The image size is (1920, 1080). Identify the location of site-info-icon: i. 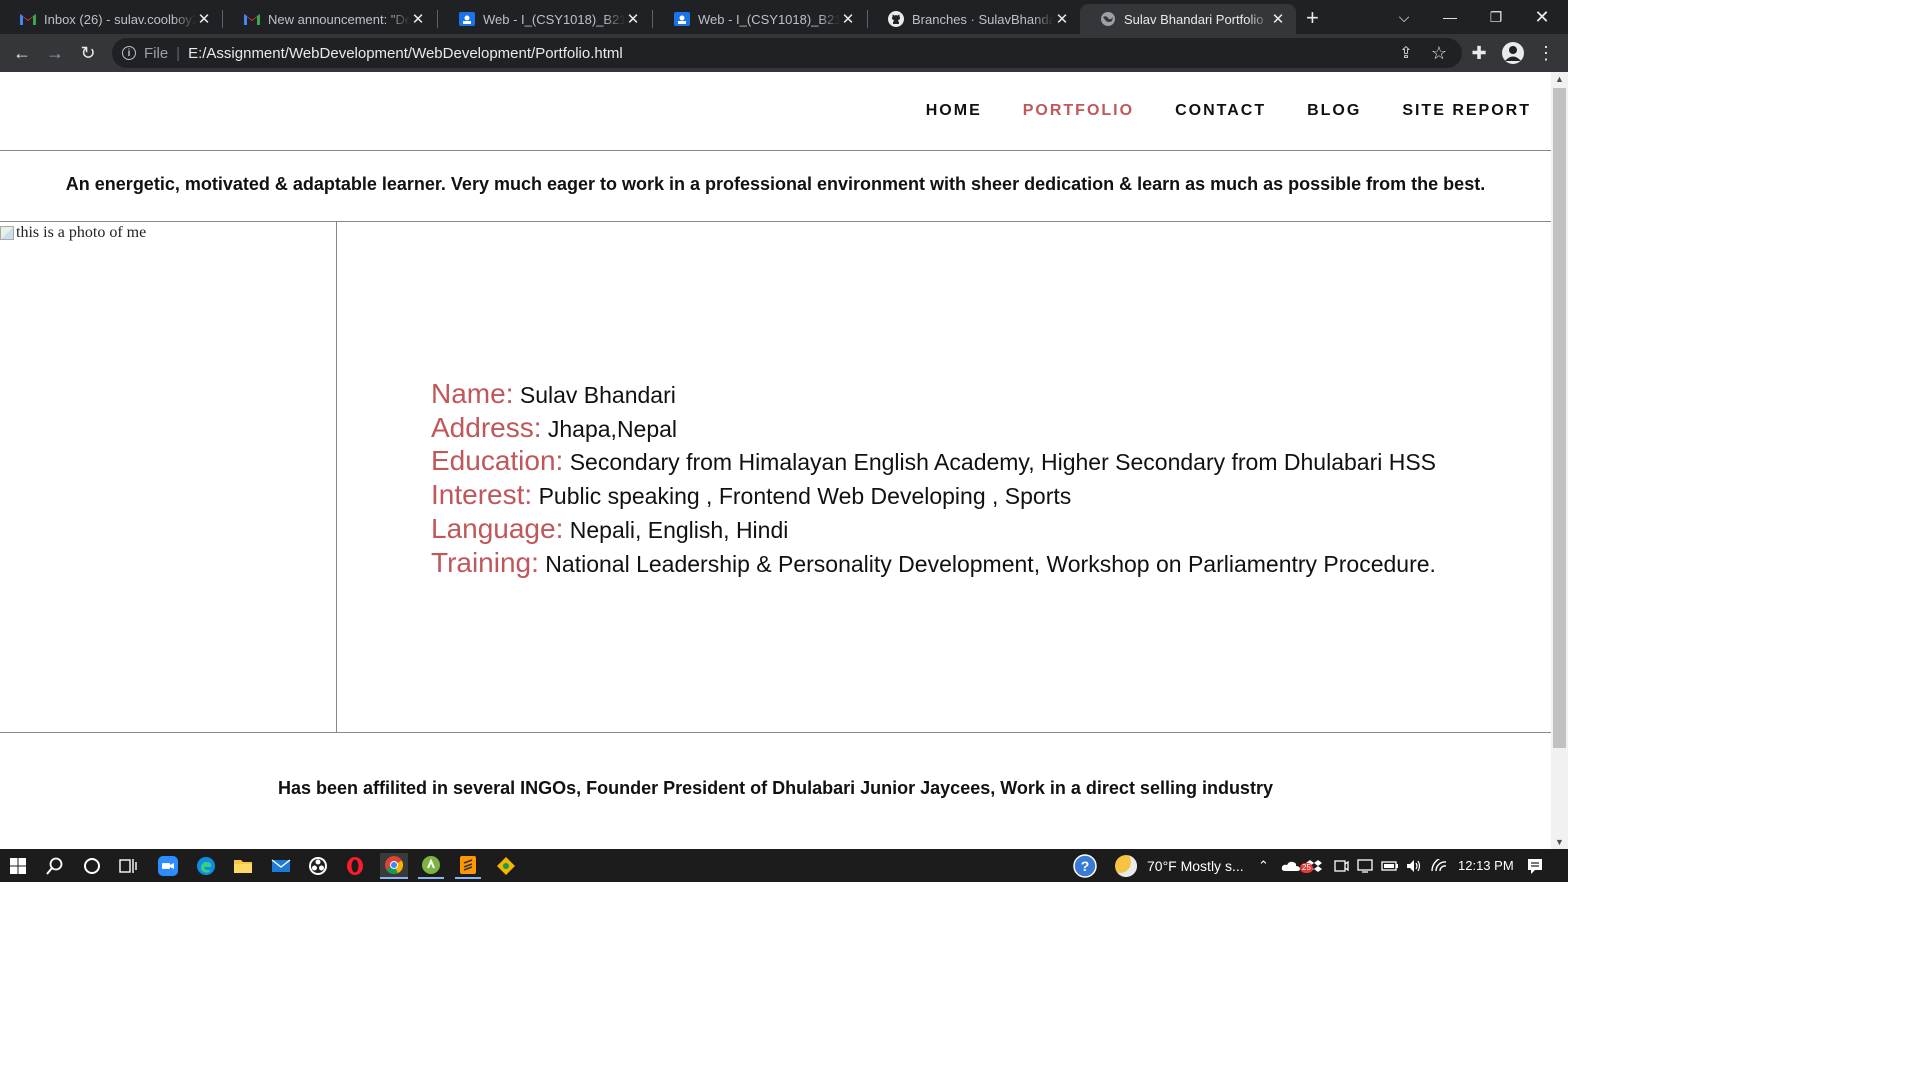
(129, 53).